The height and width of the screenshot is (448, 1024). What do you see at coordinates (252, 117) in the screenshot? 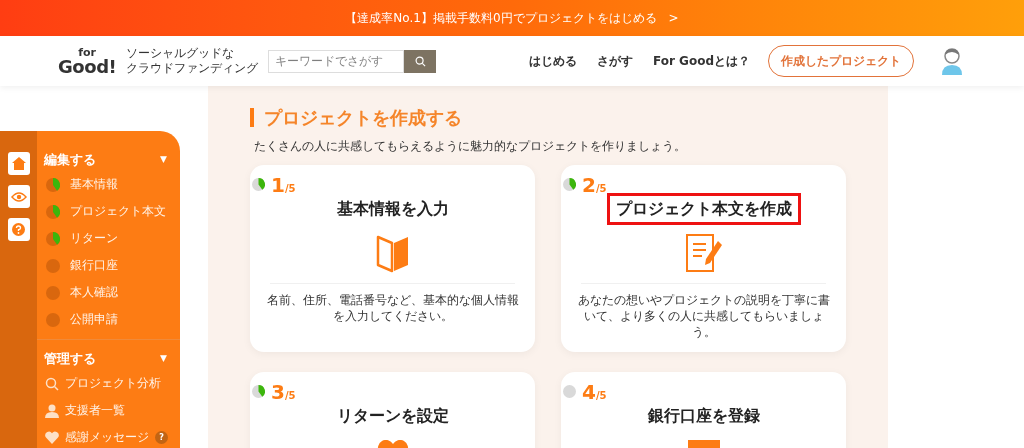
I see `title-accent` at bounding box center [252, 117].